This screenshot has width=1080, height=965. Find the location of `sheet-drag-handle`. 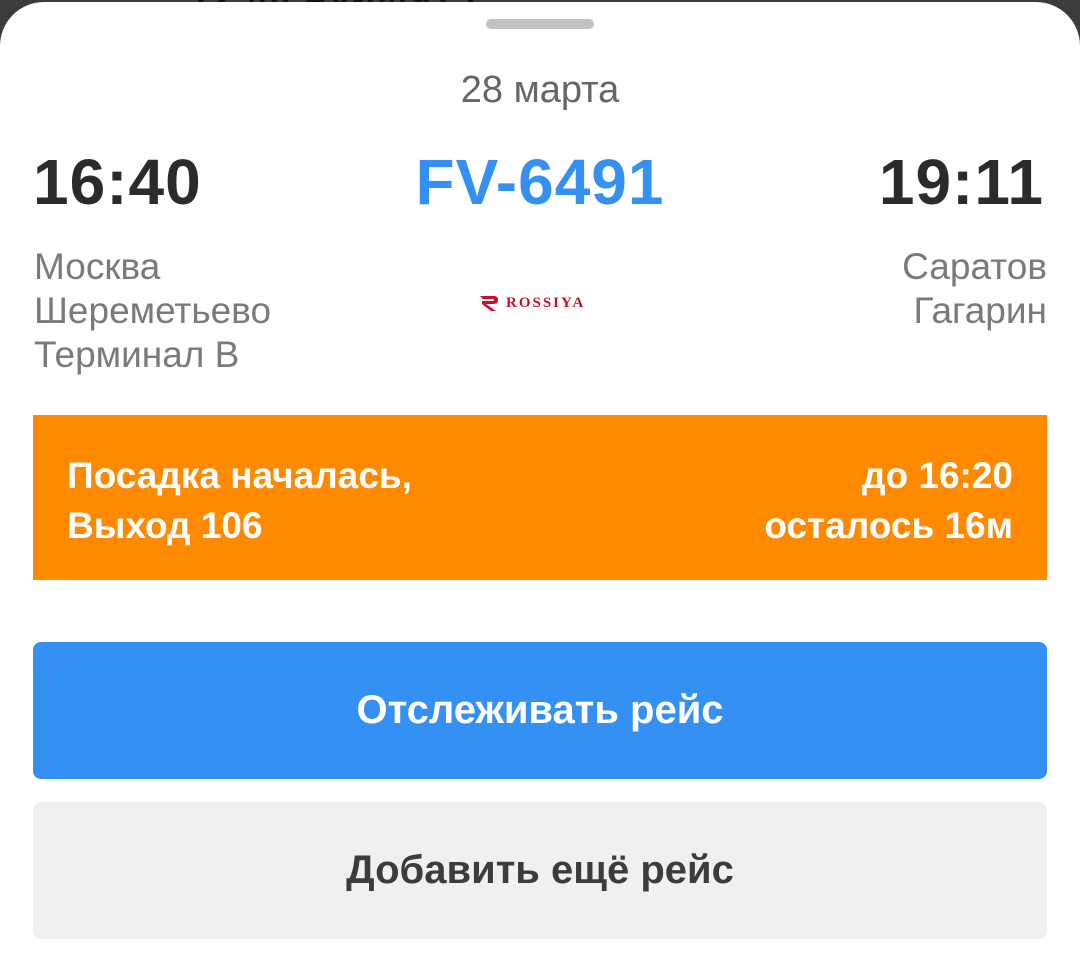

sheet-drag-handle is located at coordinates (540, 24).